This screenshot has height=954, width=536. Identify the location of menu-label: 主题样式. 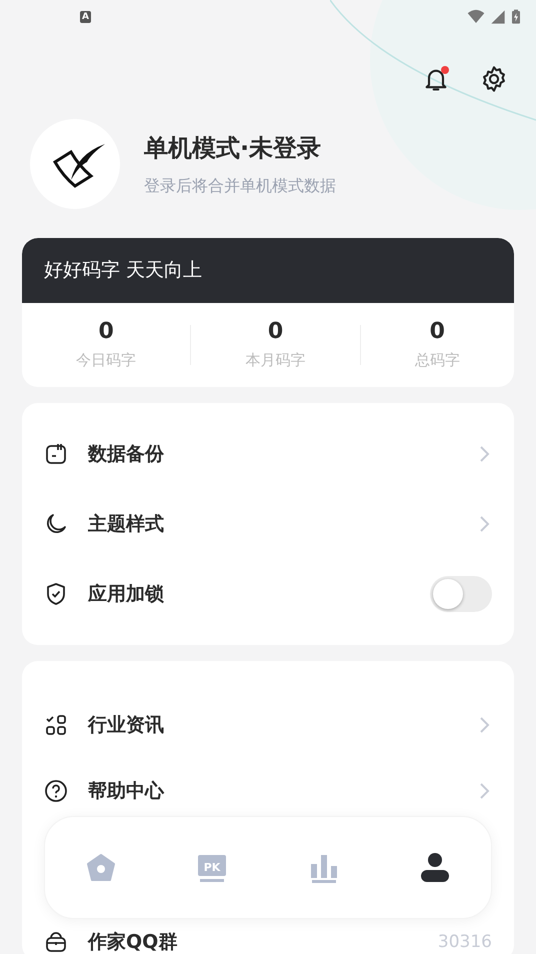
(126, 525).